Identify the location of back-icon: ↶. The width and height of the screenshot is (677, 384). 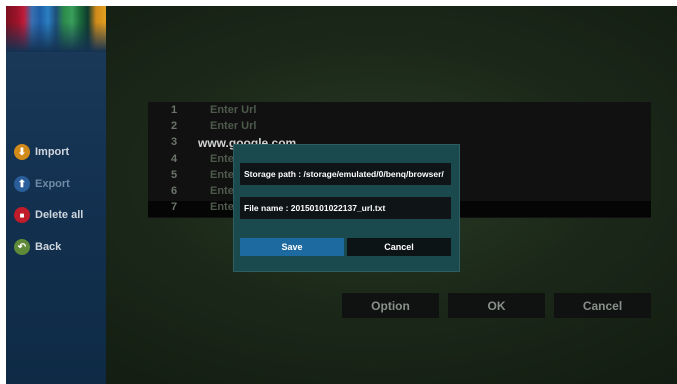
(22, 247).